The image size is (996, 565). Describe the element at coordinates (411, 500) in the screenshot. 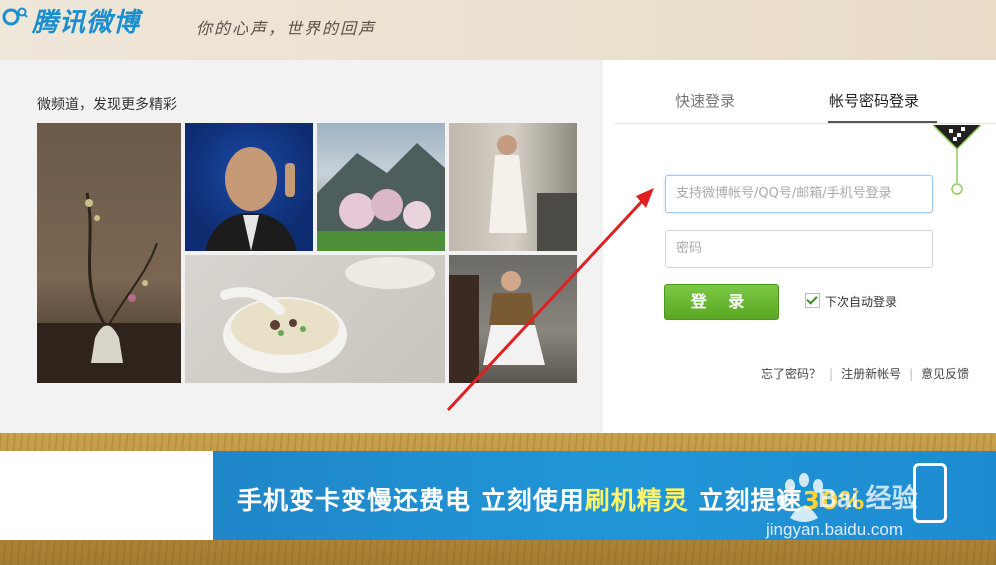

I see `ad-text-prefix: 手机变卡变慢还费电 立刻使用` at that location.